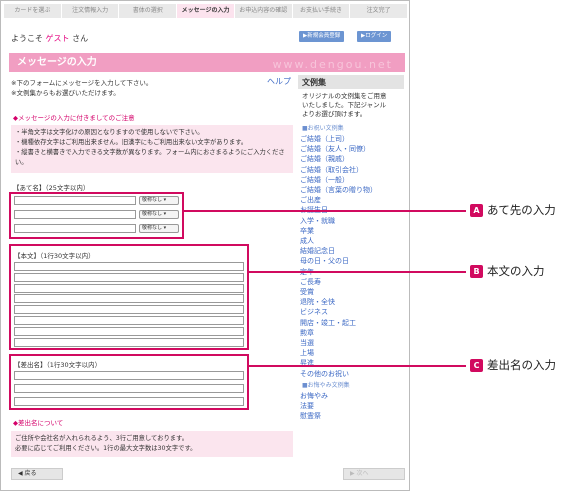 The width and height of the screenshot is (580, 491). What do you see at coordinates (148, 11) in the screenshot?
I see `step-tab: 書体の選択` at bounding box center [148, 11].